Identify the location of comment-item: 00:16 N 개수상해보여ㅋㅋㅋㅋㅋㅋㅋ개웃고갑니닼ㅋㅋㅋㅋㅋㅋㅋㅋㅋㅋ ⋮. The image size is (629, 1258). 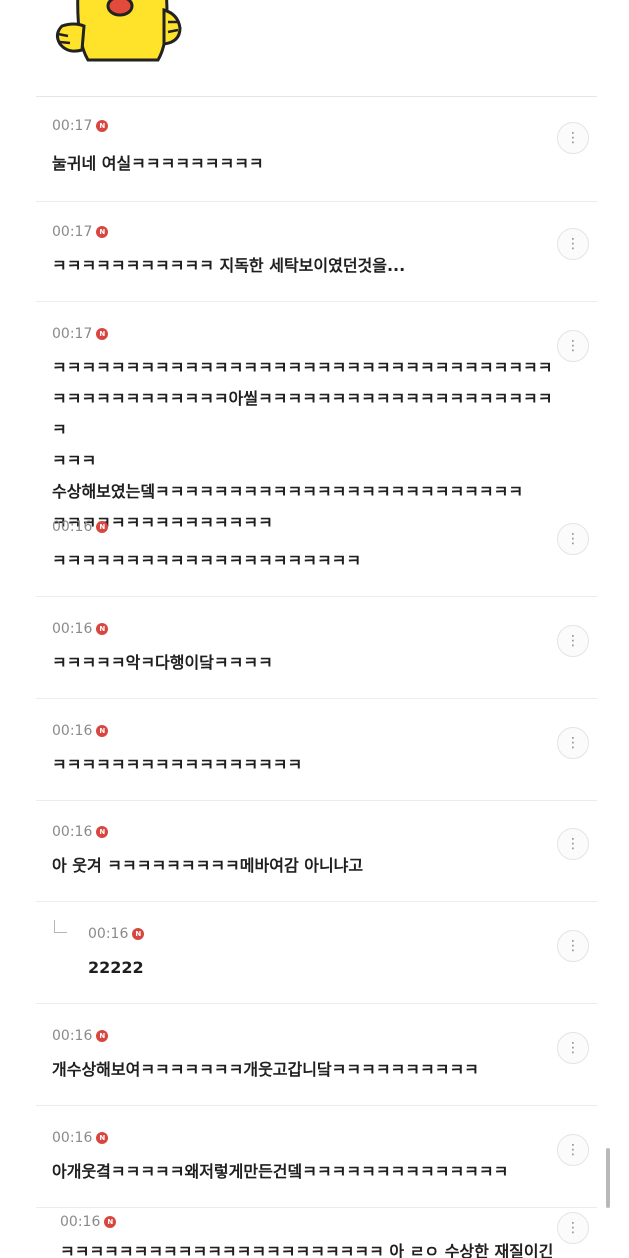
(316, 1066).